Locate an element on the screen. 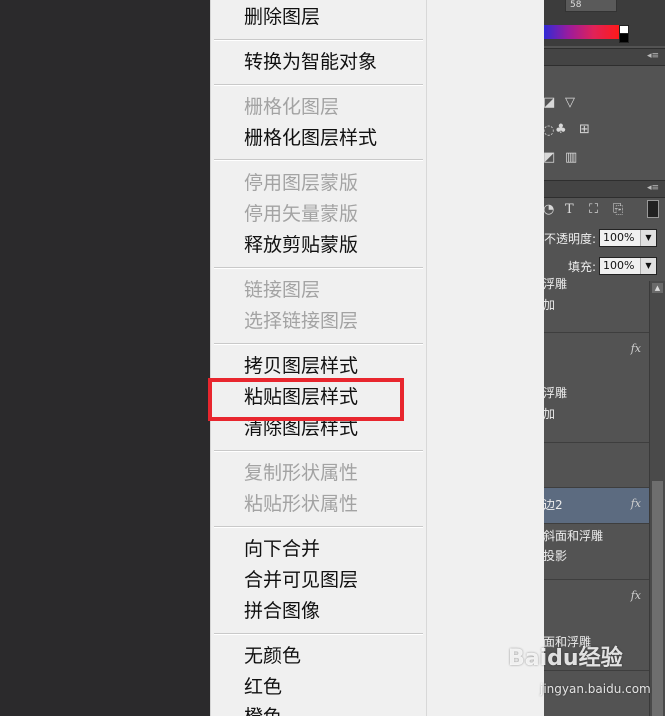 The width and height of the screenshot is (665, 716). watermark-url: jingyan.baidu.com is located at coordinates (595, 689).